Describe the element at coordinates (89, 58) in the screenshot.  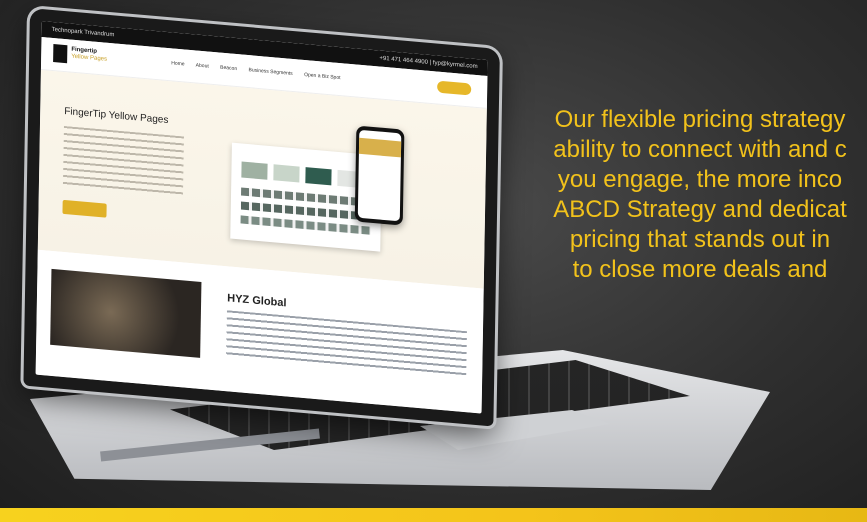
I see `logo-subtitle: Yellow Pages` at that location.